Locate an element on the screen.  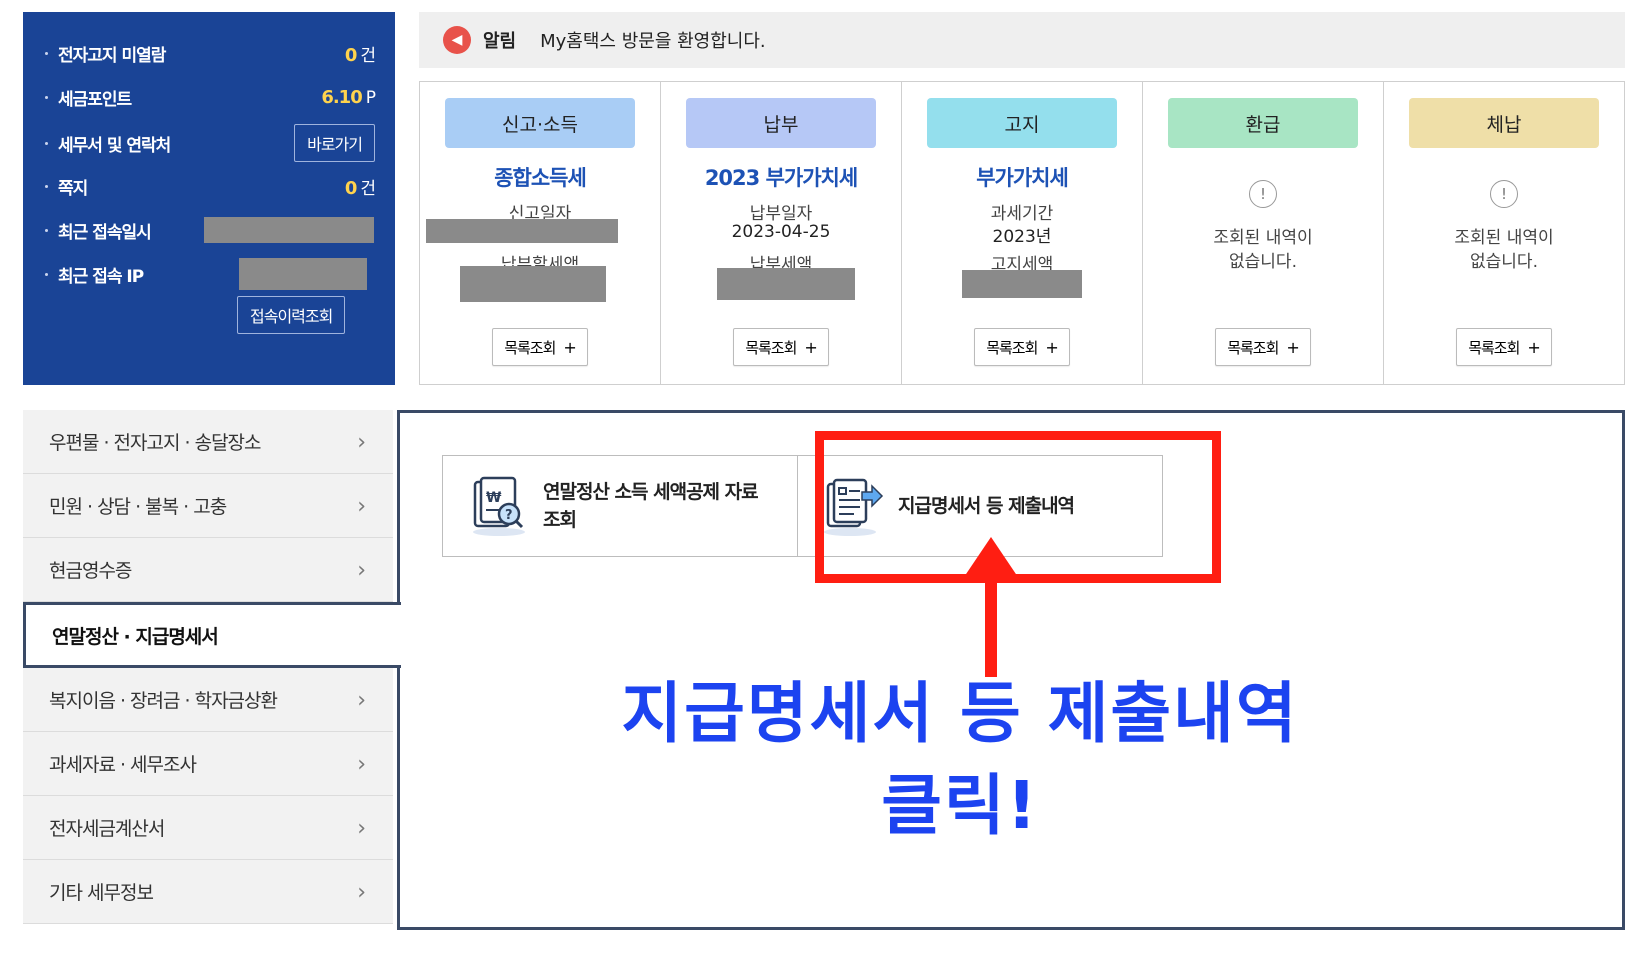
menu-item-cash-receipt: 현금영수증 › is located at coordinates (208, 570).